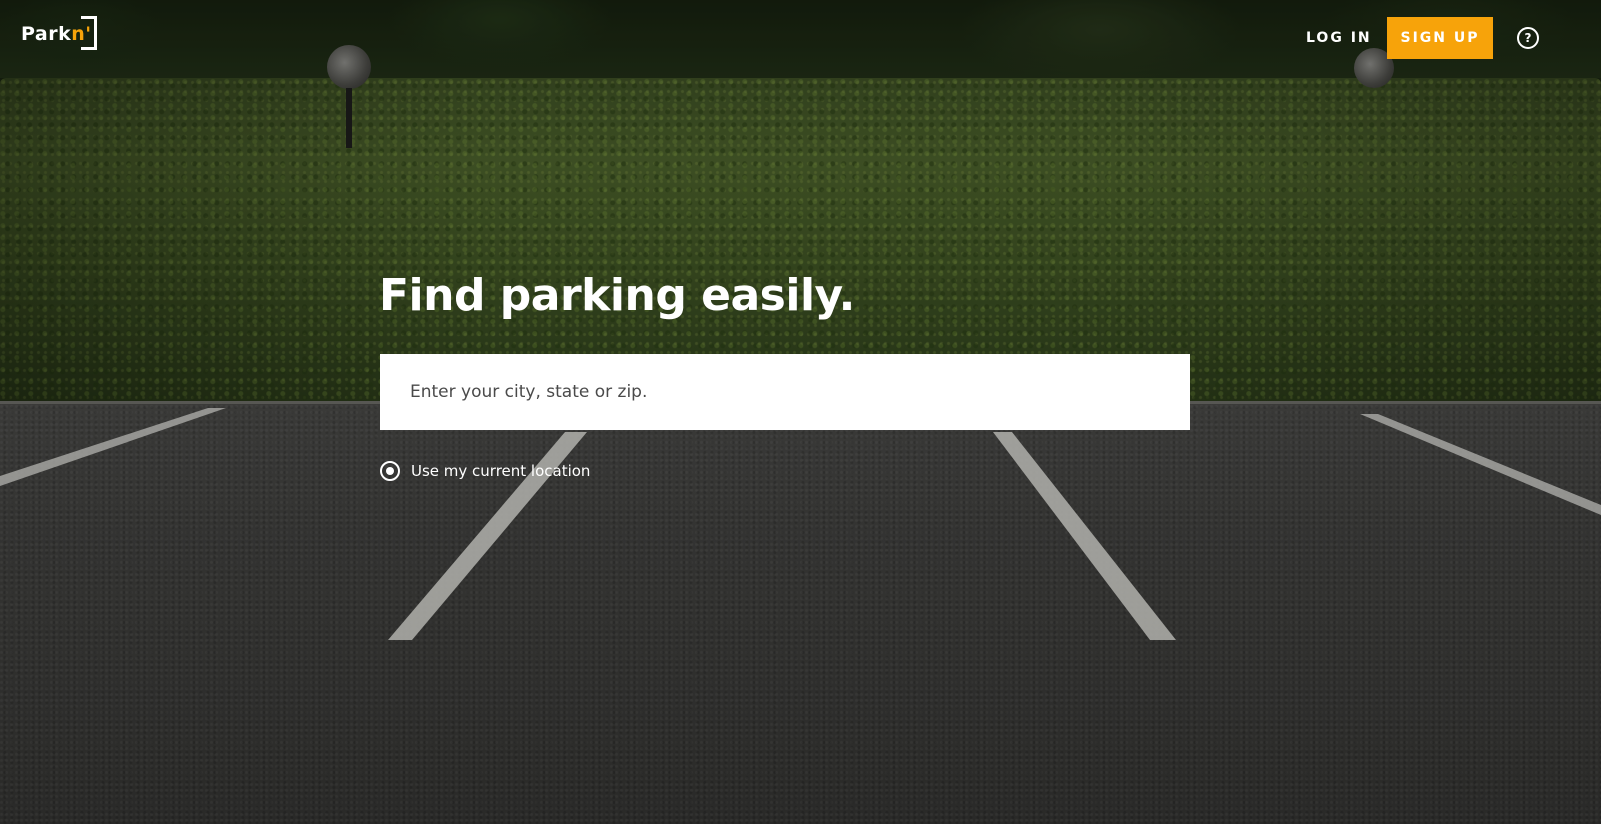 The image size is (1601, 824). I want to click on radio-selected-dot, so click(390, 471).